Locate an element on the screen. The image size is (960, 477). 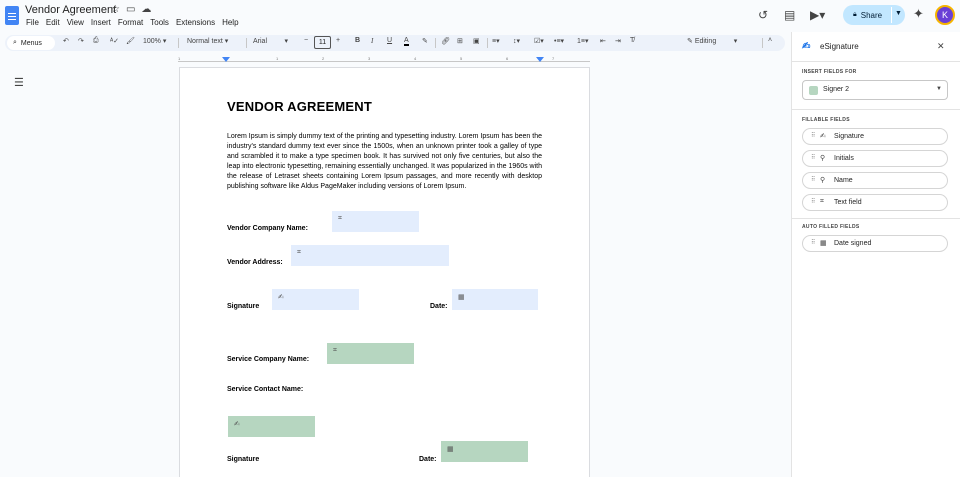
bold-button: B is located at coordinates (357, 40).